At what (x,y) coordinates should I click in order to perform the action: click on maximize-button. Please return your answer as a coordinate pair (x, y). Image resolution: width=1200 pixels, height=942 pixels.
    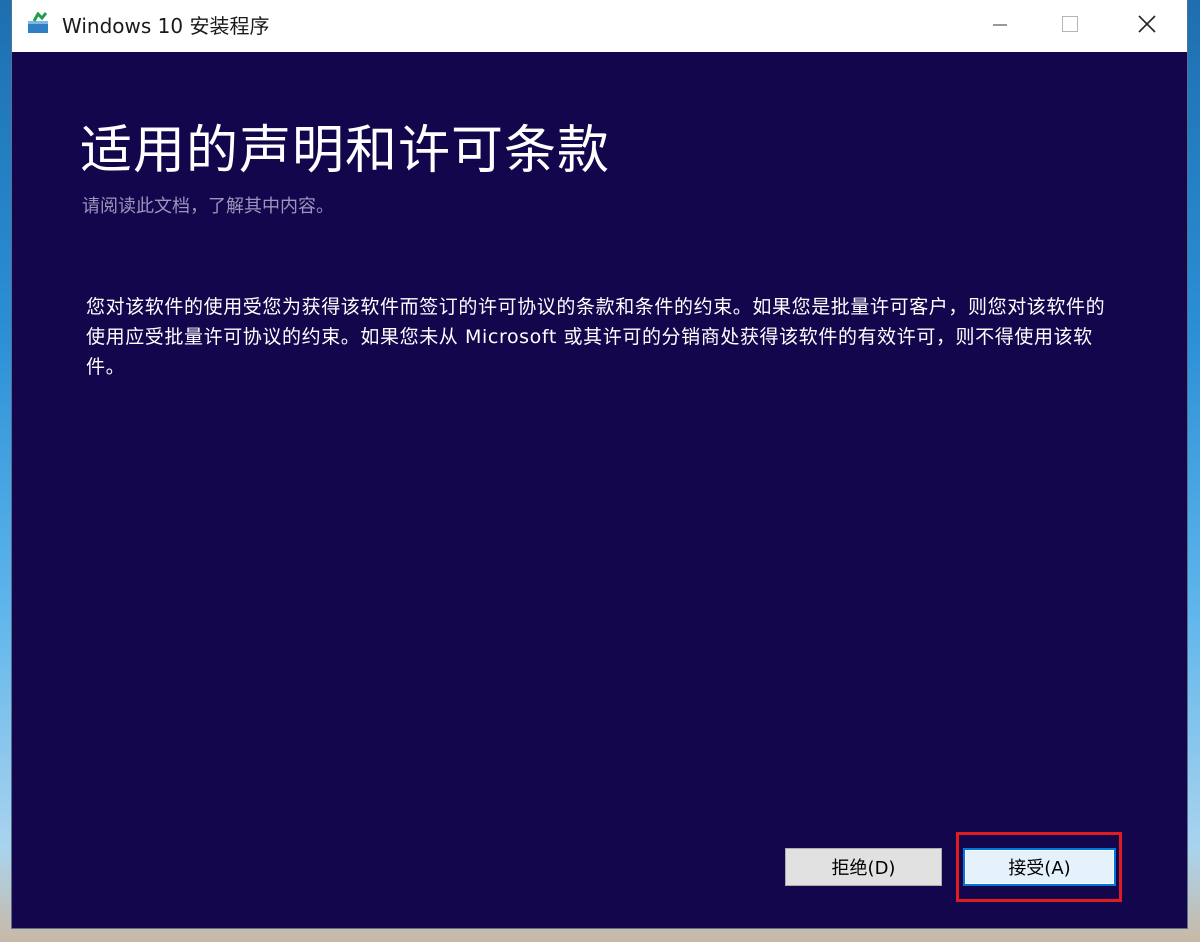
    Looking at the image, I should click on (1070, 26).